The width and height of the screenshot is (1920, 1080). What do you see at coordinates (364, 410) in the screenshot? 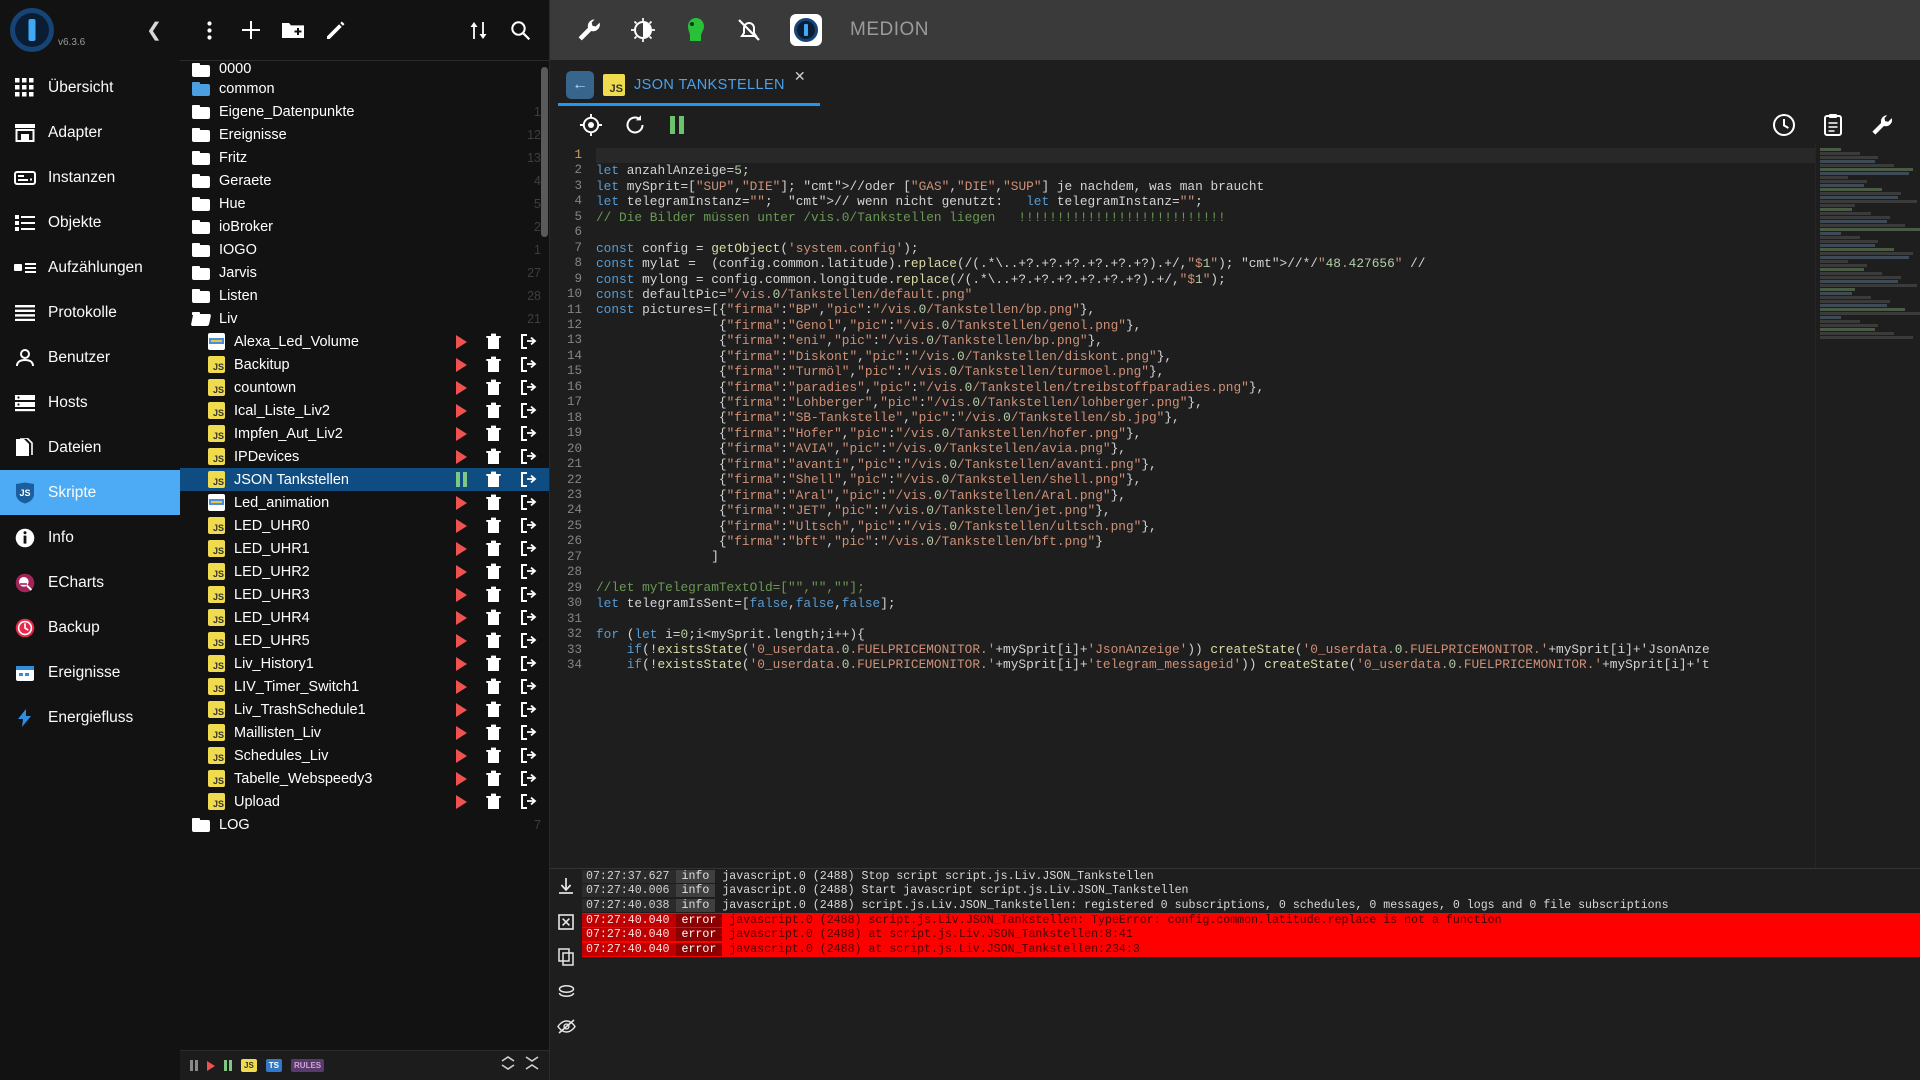
I see `script-row: JS Ical_Liste_Liv2` at bounding box center [364, 410].